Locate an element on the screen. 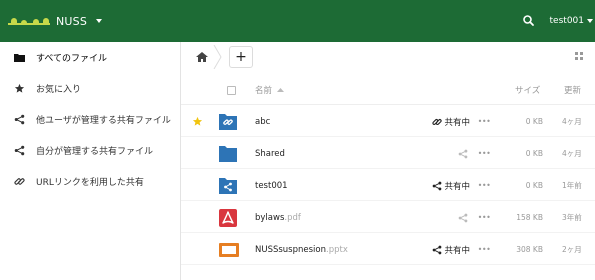 The width and height of the screenshot is (595, 280). column-size-header: サイズ is located at coordinates (527, 90).